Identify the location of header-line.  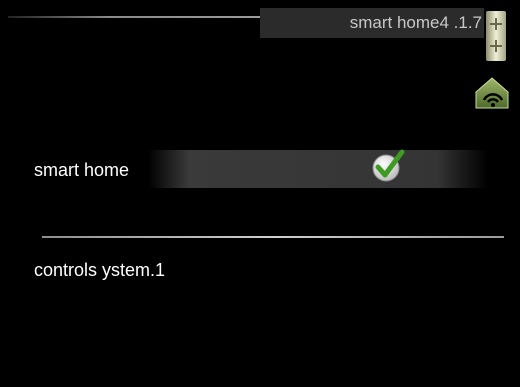
(134, 17).